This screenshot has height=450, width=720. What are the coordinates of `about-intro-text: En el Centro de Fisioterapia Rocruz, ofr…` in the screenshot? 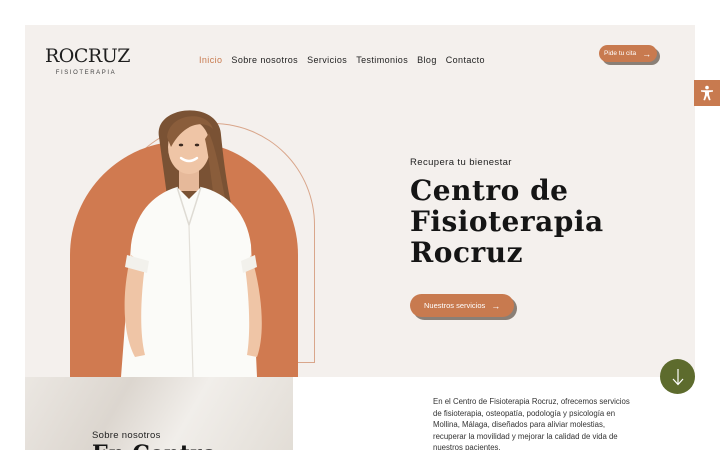 It's located at (531, 423).